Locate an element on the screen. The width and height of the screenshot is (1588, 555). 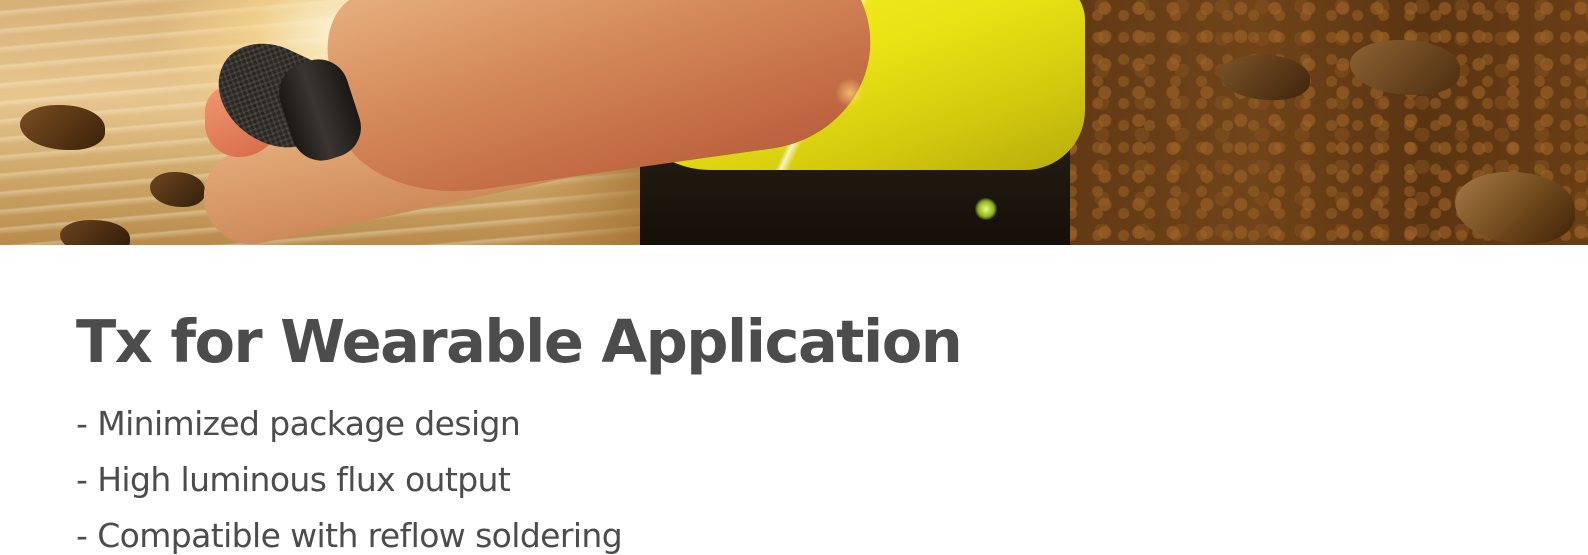
feature-item: - High luminous flux output is located at coordinates (293, 479).